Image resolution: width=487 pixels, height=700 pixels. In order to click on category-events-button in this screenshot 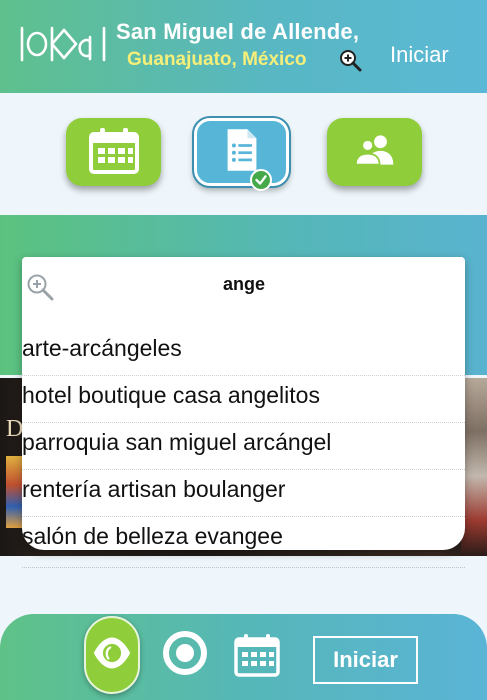, I will do `click(113, 152)`.